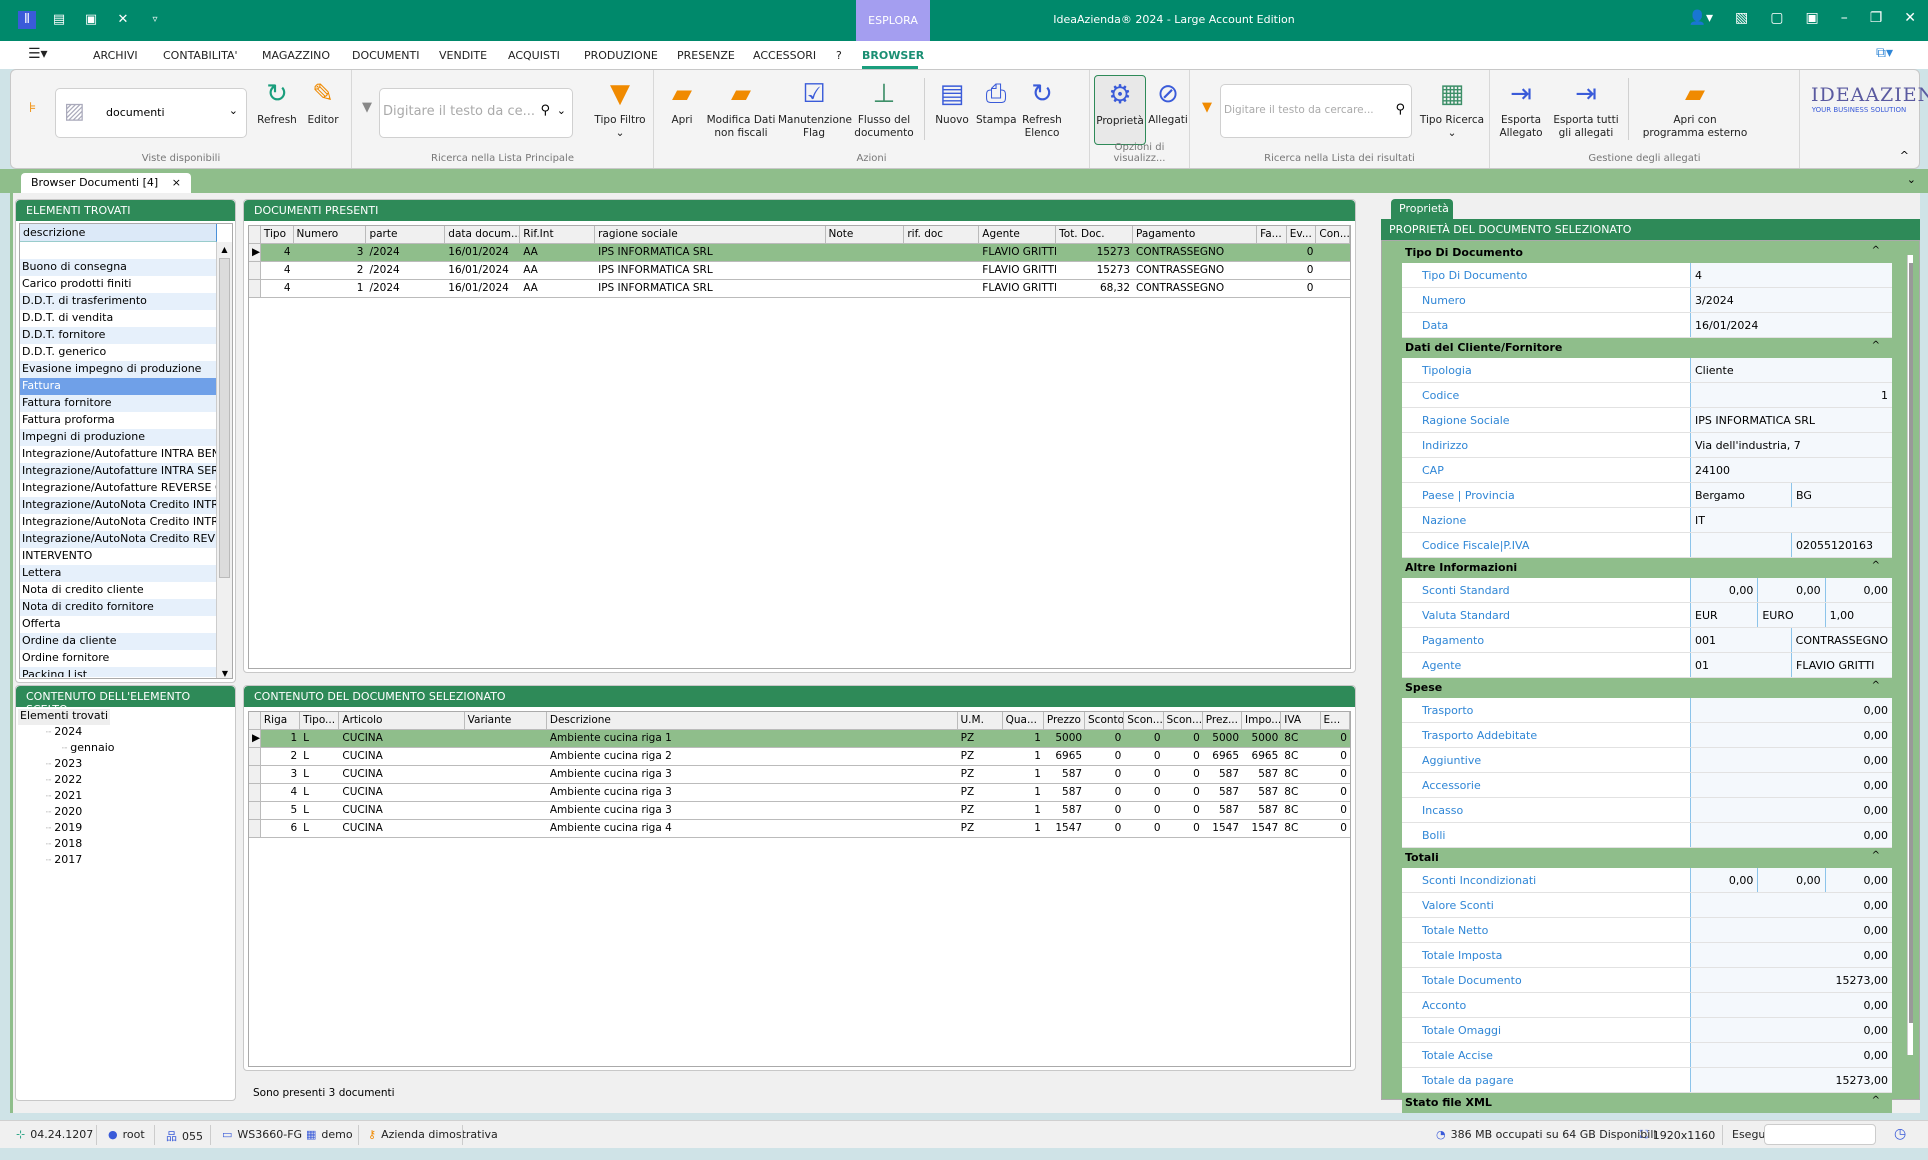  What do you see at coordinates (1791, 520) in the screenshot?
I see `property-value: IT` at bounding box center [1791, 520].